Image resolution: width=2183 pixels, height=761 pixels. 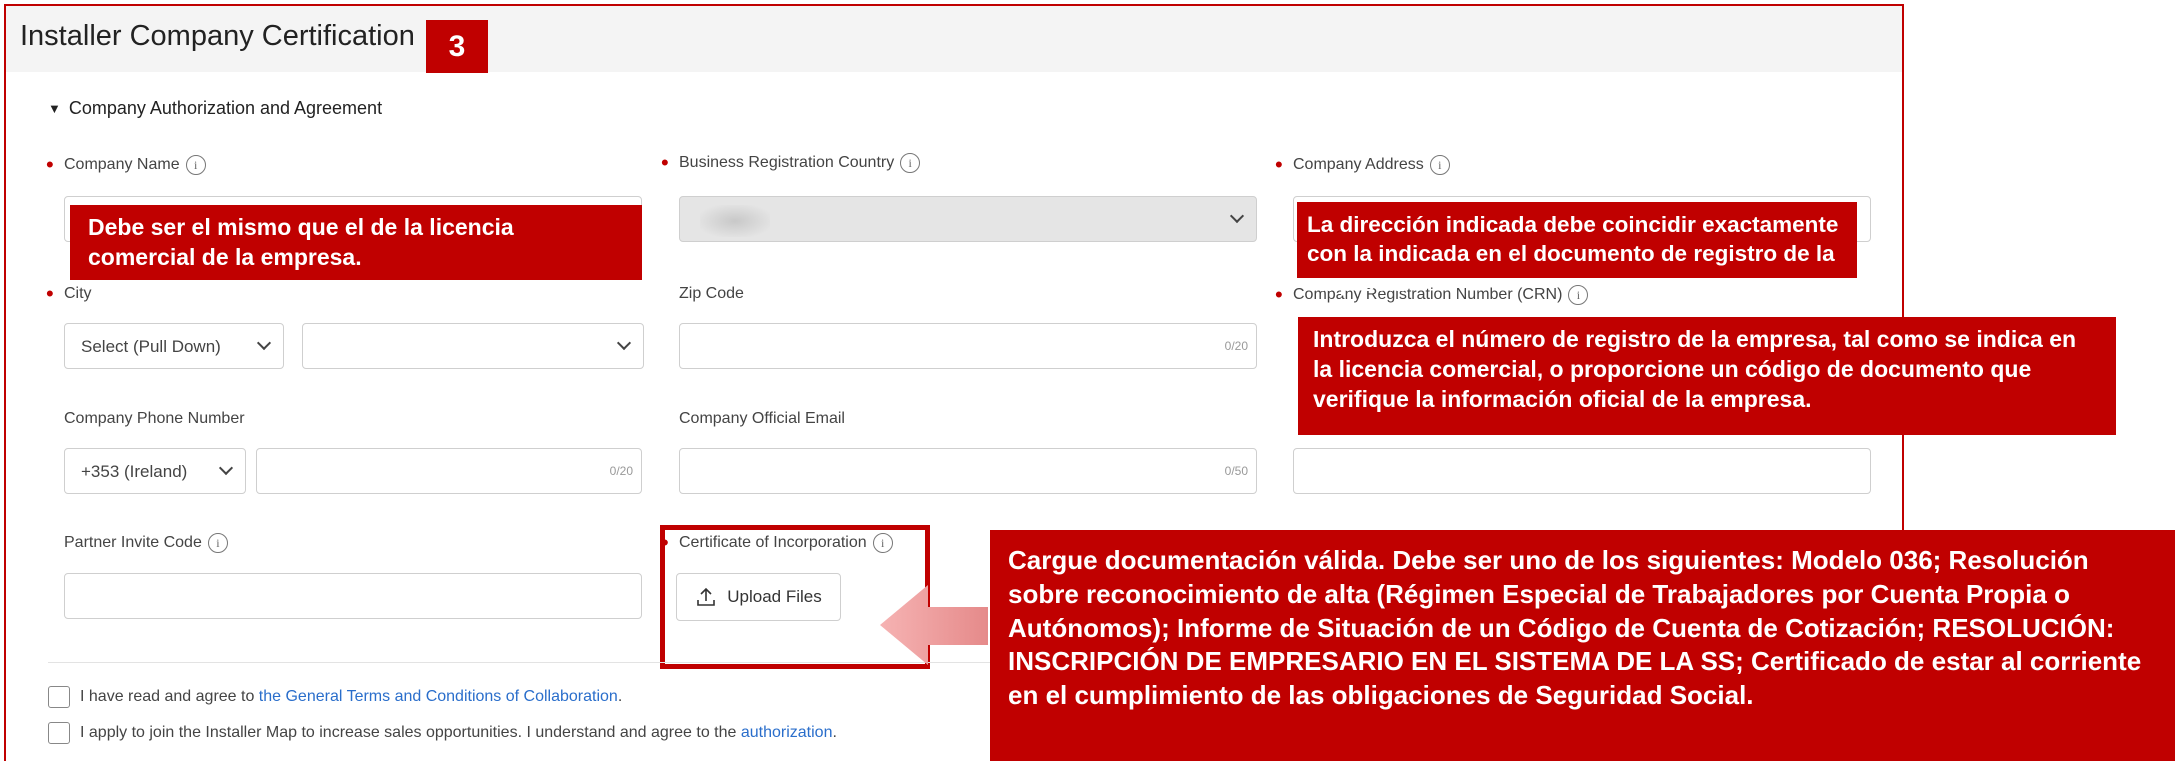 I want to click on zip-code-input: 0/20, so click(x=968, y=346).